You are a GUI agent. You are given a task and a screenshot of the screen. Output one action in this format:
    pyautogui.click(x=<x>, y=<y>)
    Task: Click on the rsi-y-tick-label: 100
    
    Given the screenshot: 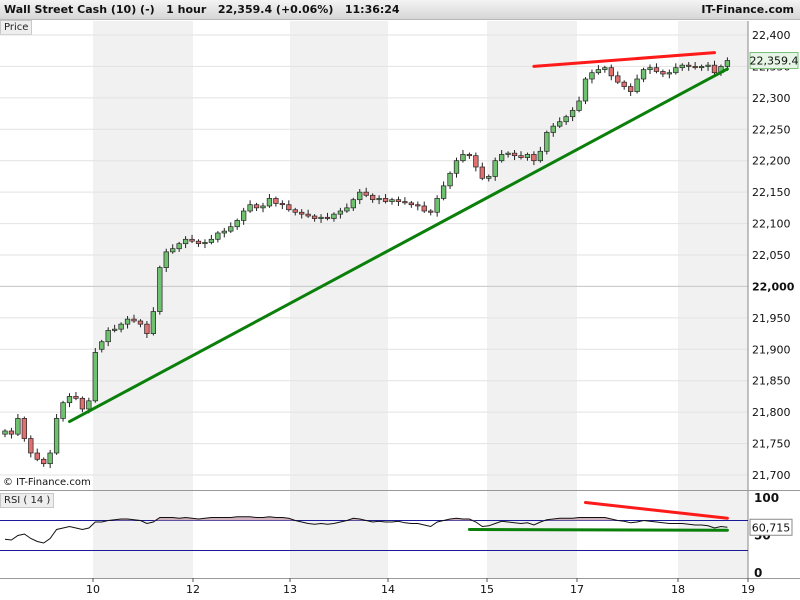 What is the action you would take?
    pyautogui.click(x=766, y=498)
    